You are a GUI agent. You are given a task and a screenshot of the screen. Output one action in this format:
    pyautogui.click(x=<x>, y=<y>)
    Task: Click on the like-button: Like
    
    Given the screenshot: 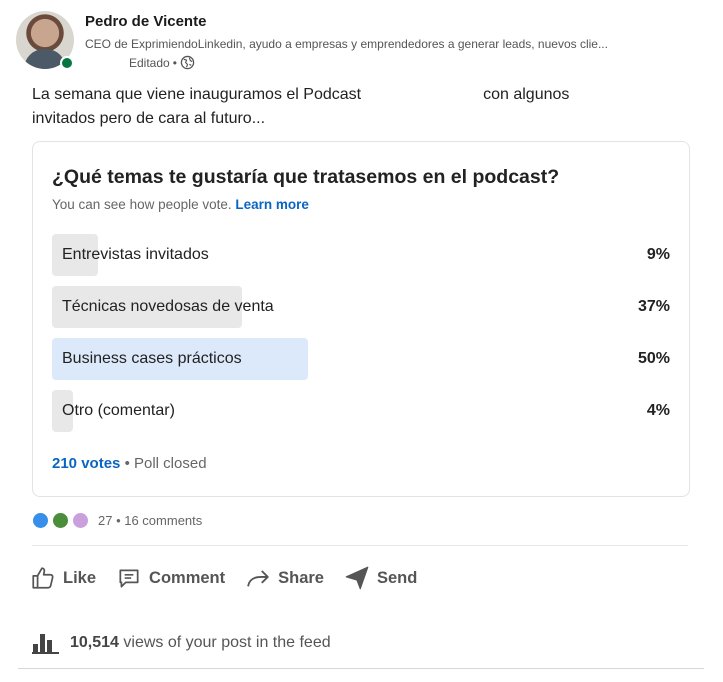 What is the action you would take?
    pyautogui.click(x=63, y=578)
    